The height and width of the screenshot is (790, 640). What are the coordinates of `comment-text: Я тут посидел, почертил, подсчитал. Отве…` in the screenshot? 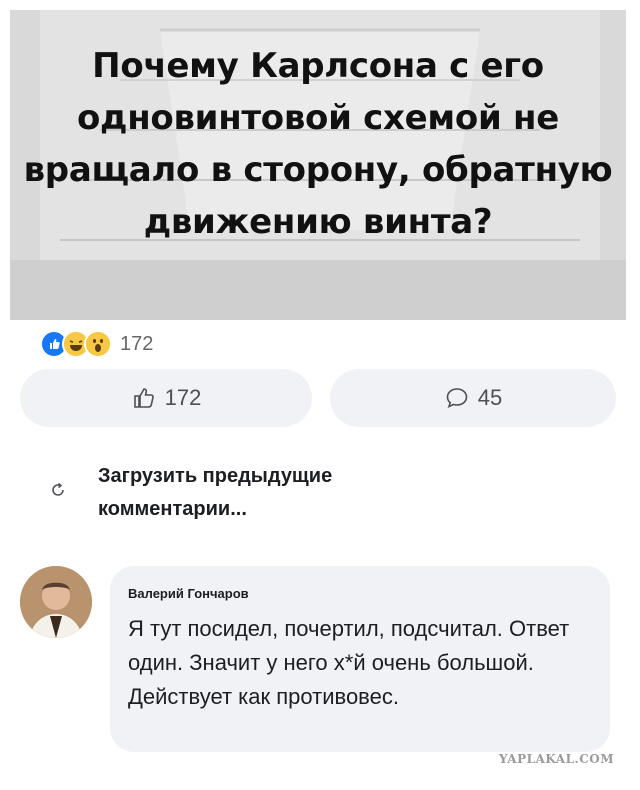 It's located at (349, 662).